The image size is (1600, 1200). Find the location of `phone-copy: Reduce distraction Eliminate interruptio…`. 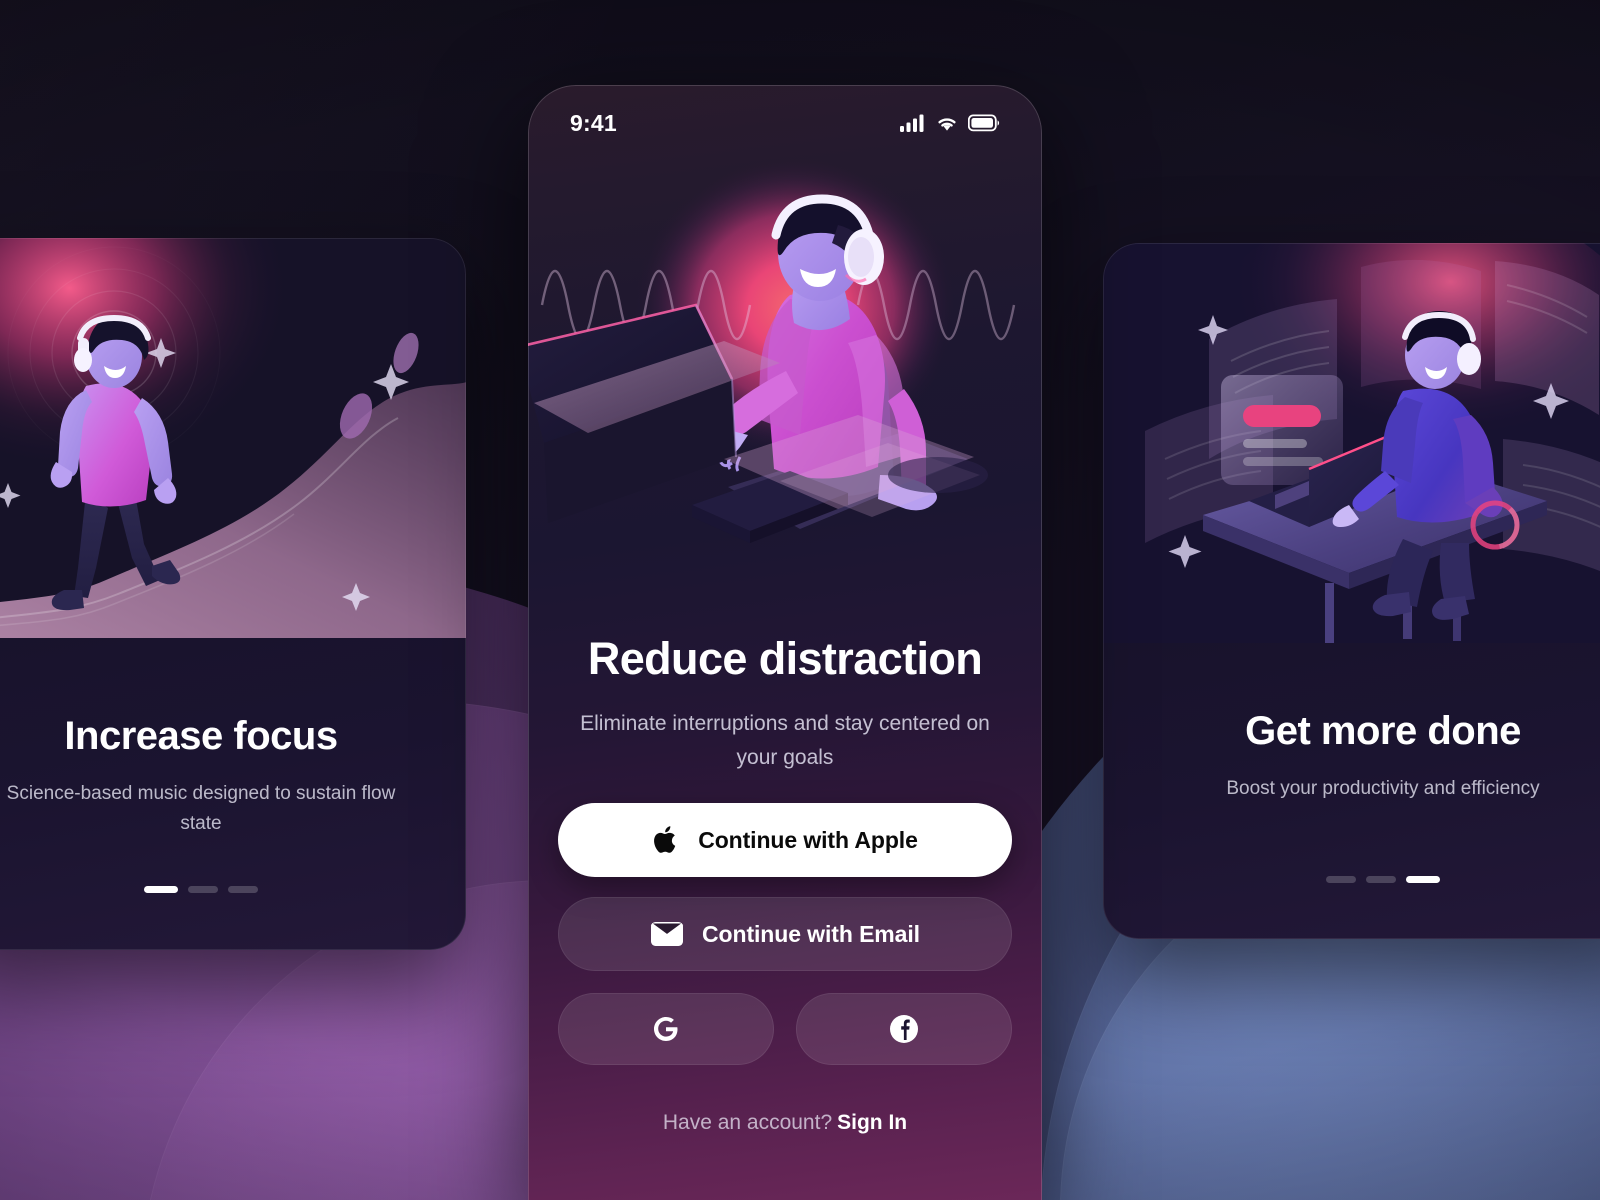

phone-copy: Reduce distraction Eliminate interruptio… is located at coordinates (785, 727).